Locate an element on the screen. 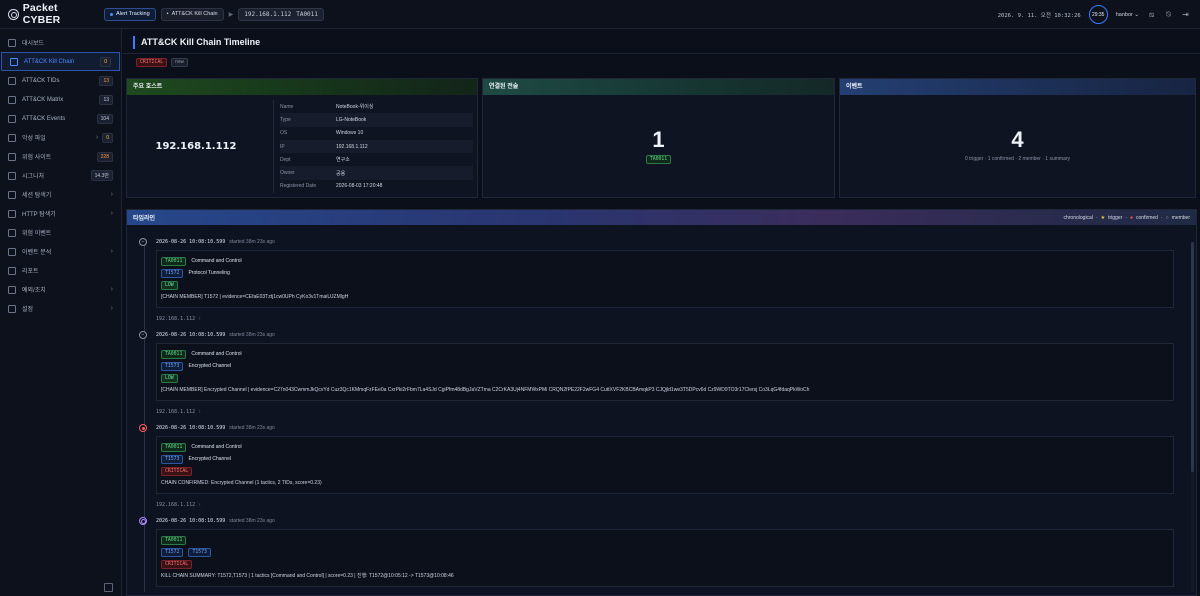  sidebar-item-matrix: ATT&CK Matrix 13 is located at coordinates (60, 99).